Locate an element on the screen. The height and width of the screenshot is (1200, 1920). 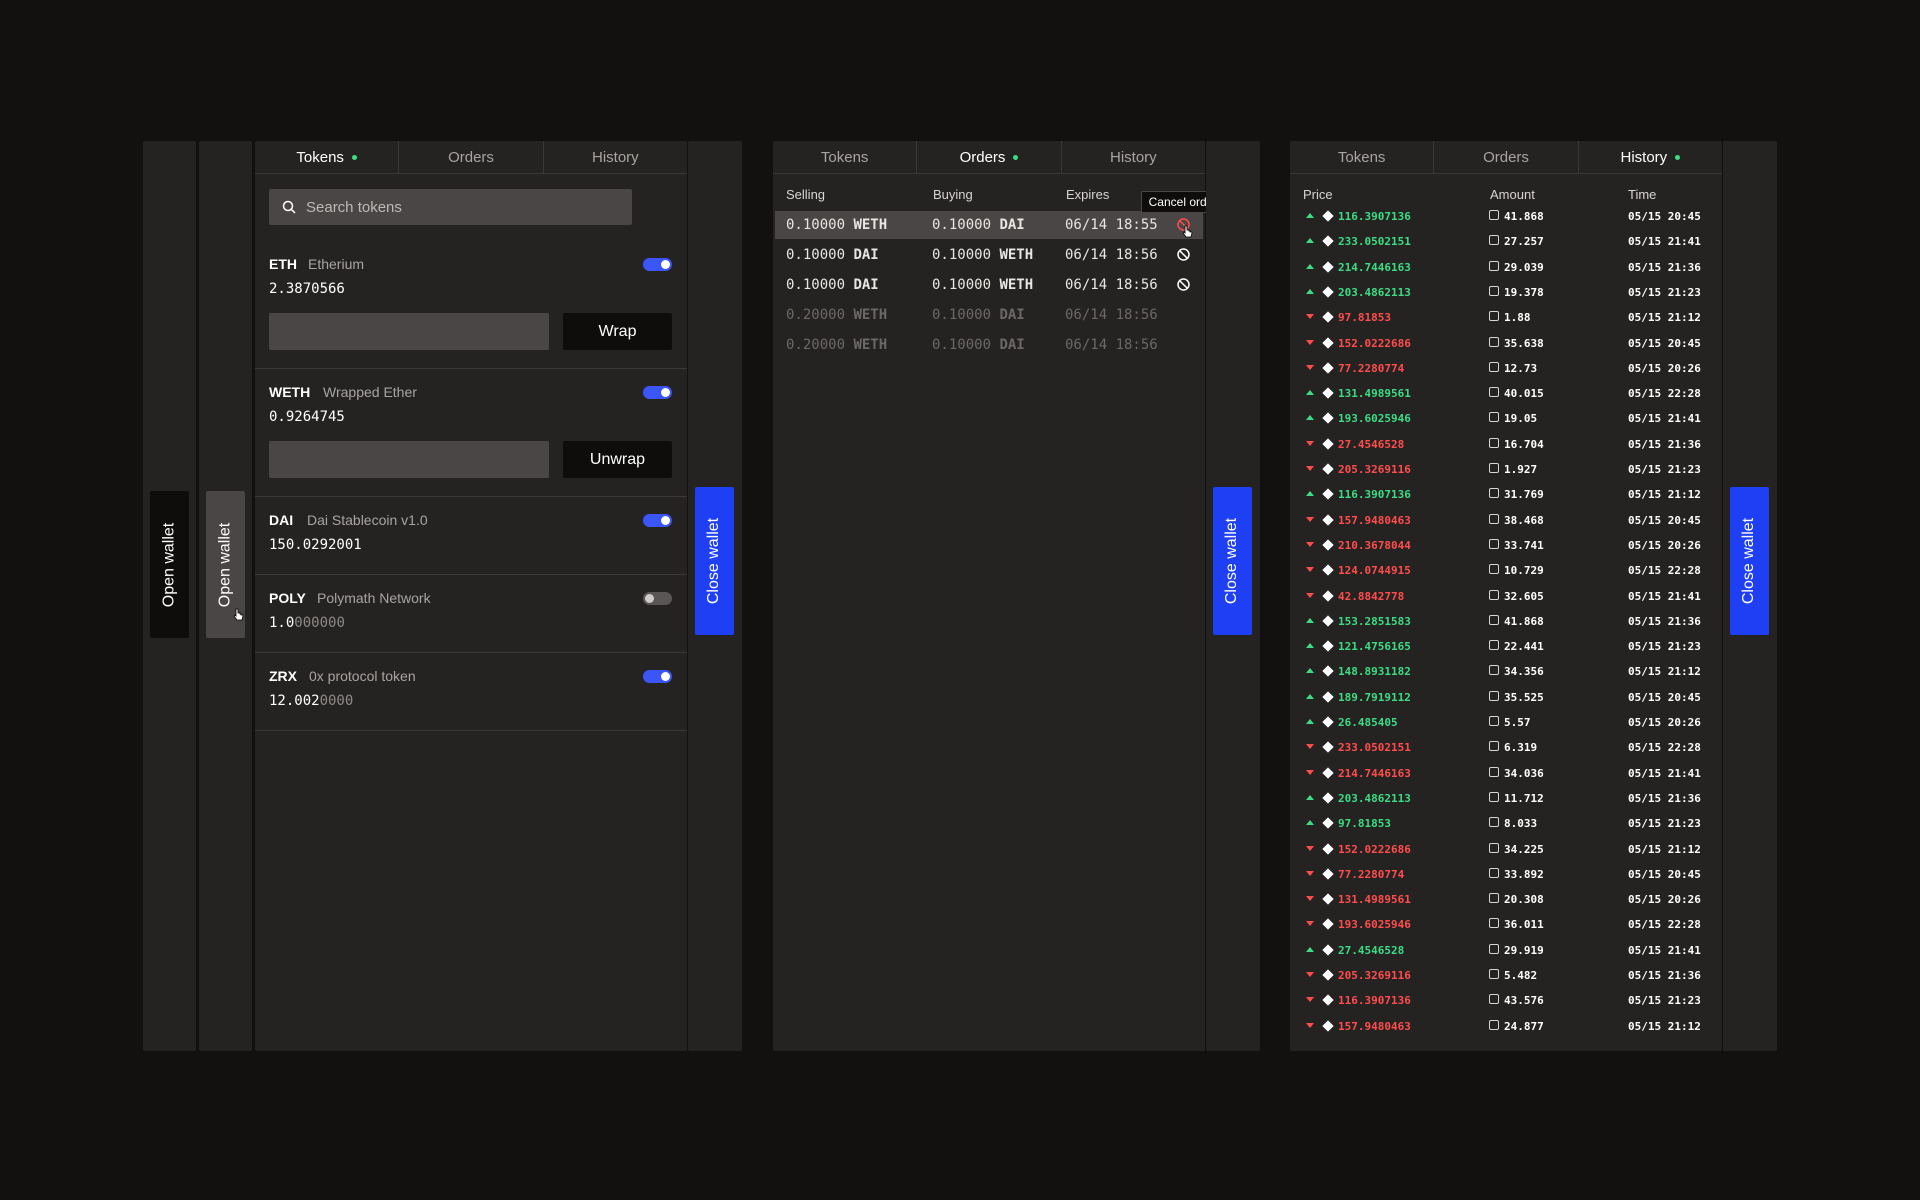
trade-price: 152.0222686 is located at coordinates (1374, 849).